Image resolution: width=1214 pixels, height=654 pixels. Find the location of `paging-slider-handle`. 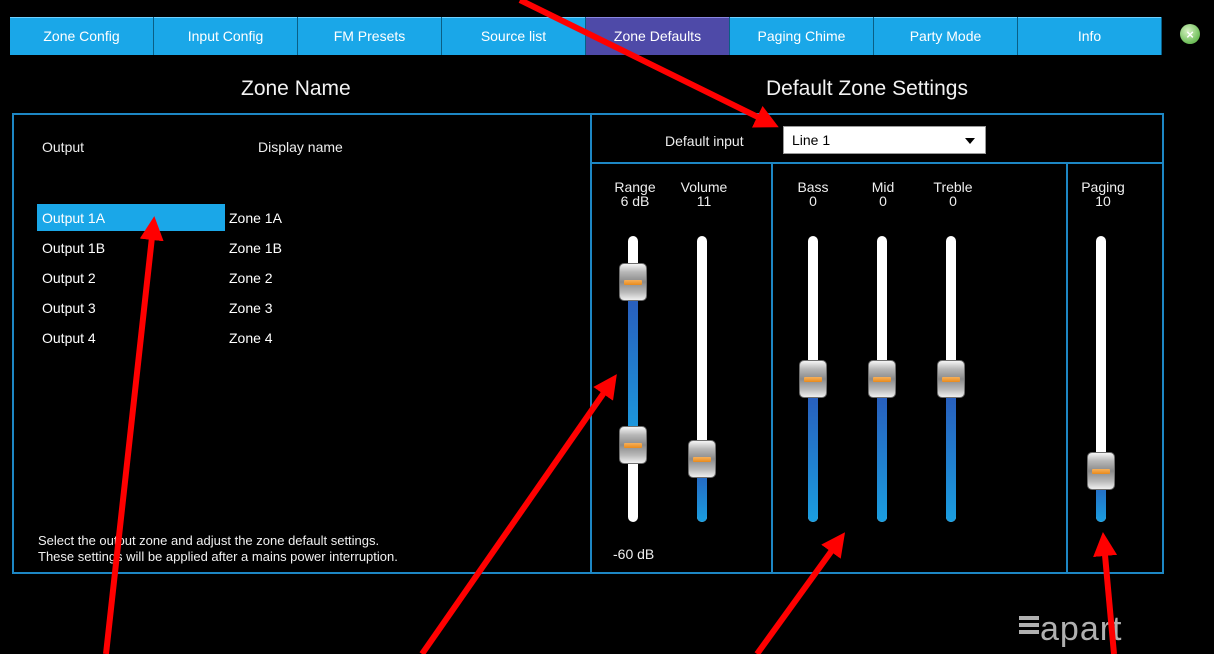

paging-slider-handle is located at coordinates (1101, 470).